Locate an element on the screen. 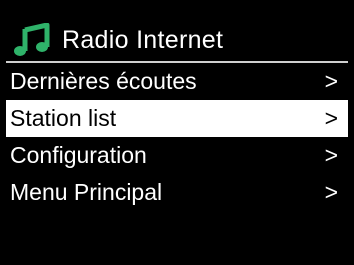 The image size is (354, 265). menu-item-label: Menu Principal is located at coordinates (86, 192).